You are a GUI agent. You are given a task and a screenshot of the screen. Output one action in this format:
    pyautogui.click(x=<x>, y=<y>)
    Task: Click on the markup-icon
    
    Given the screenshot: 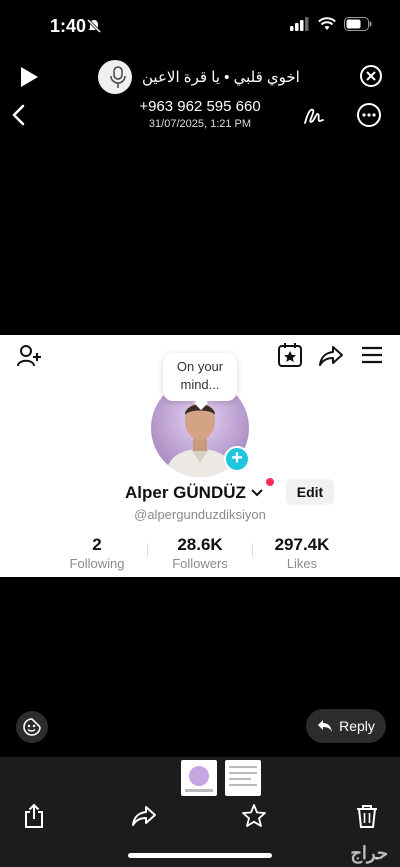 What is the action you would take?
    pyautogui.click(x=314, y=116)
    